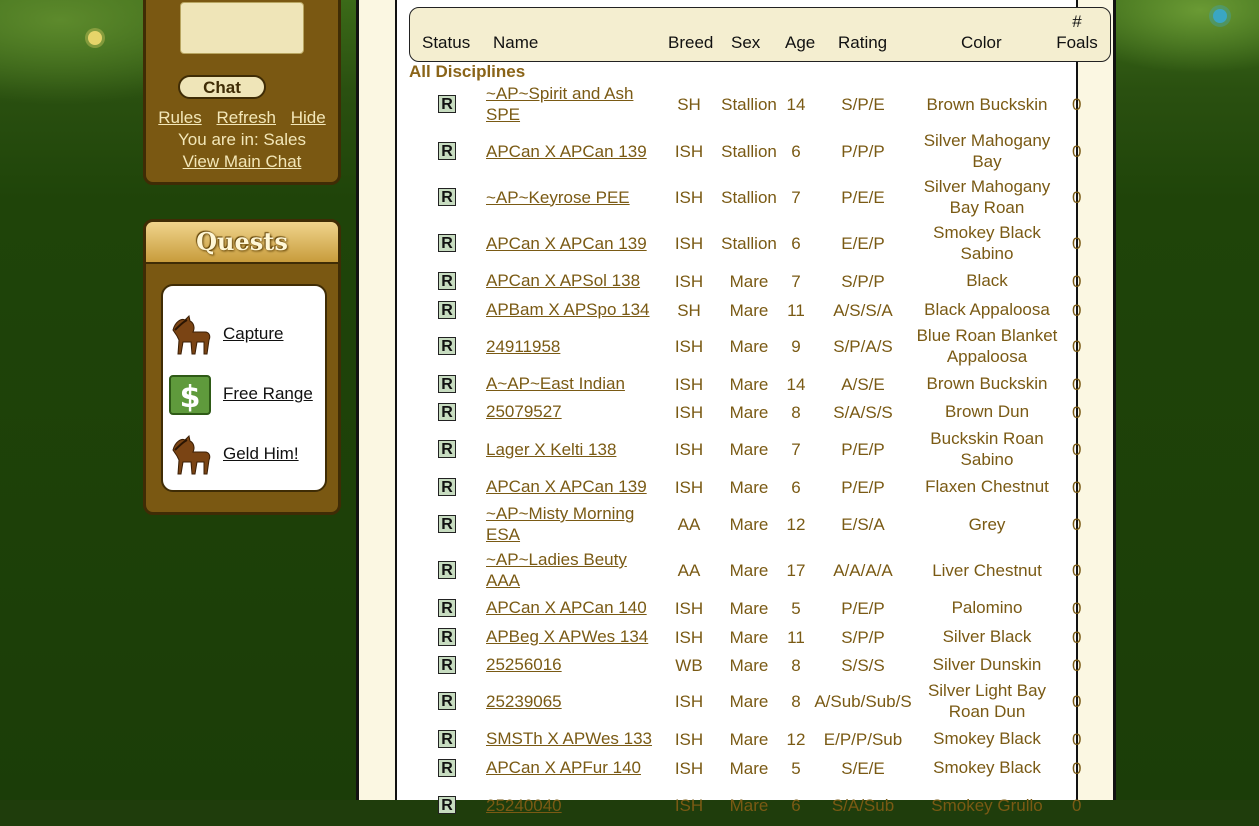 This screenshot has height=826, width=1259. Describe the element at coordinates (987, 607) in the screenshot. I see `cell-color: Palomino` at that location.